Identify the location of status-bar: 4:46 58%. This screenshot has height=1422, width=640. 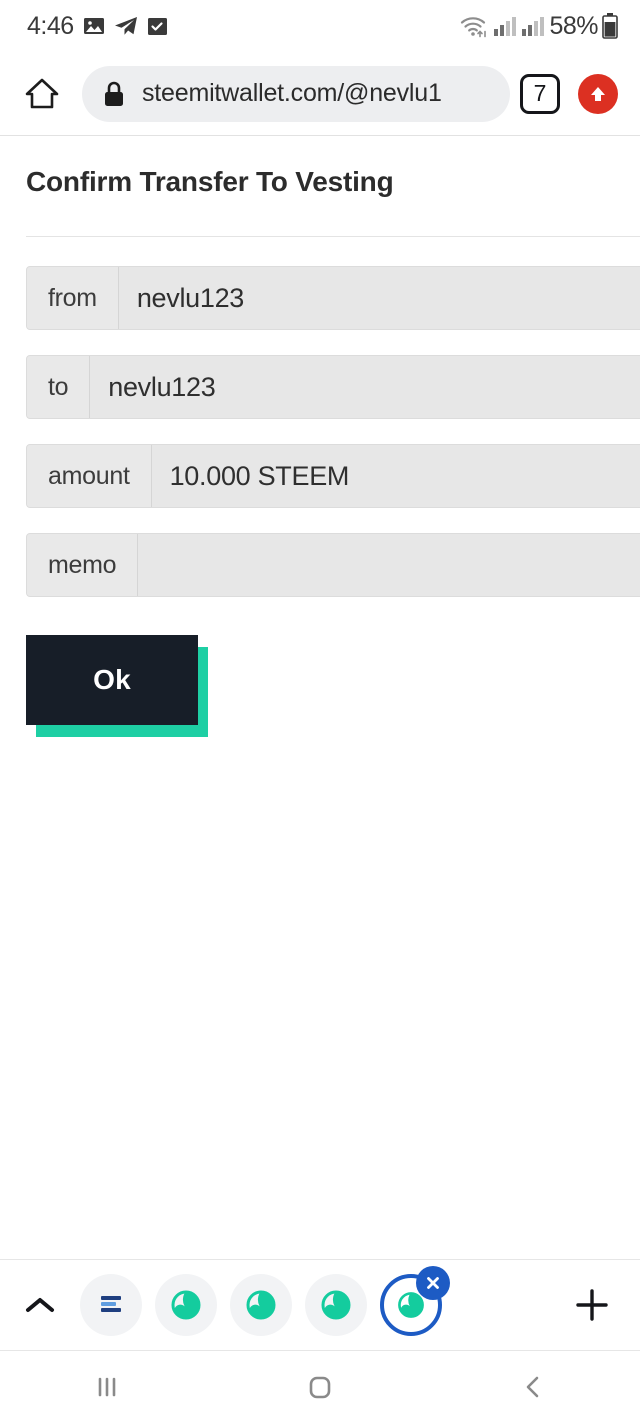
(320, 26).